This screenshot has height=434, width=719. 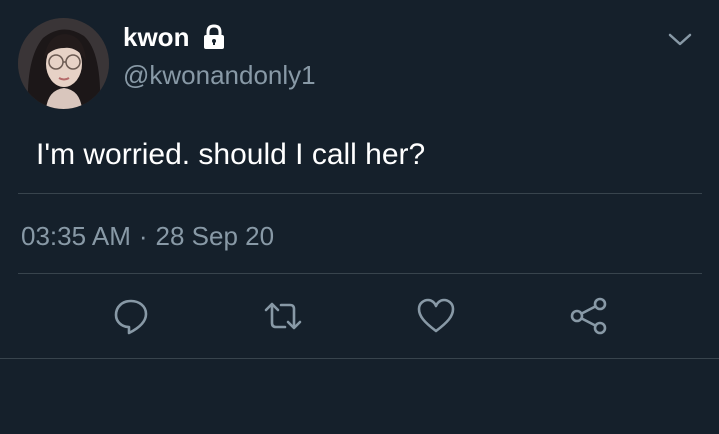 What do you see at coordinates (156, 37) in the screenshot?
I see `display-name: kwon` at bounding box center [156, 37].